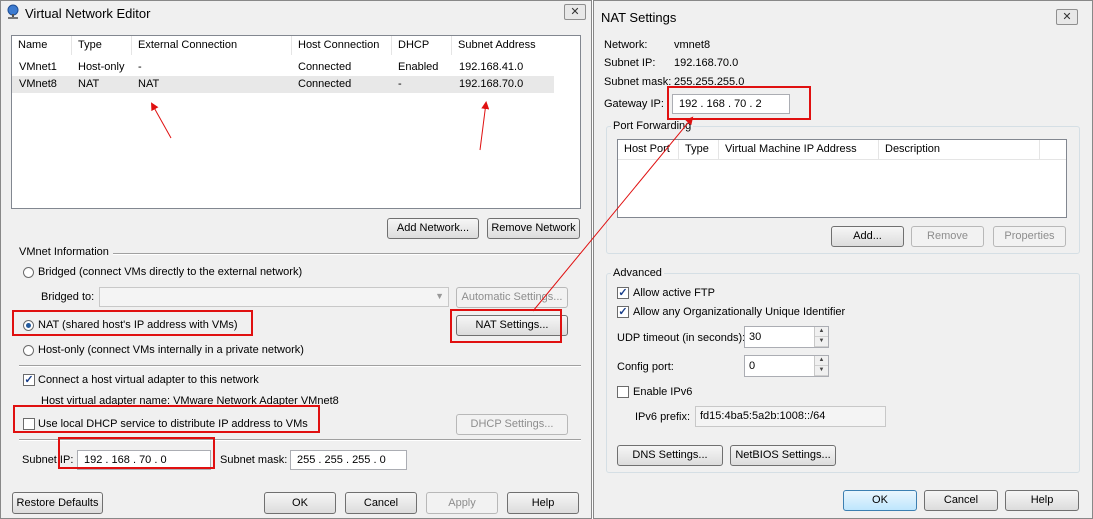  I want to click on arrow-to-subnet-address, so click(484, 126).